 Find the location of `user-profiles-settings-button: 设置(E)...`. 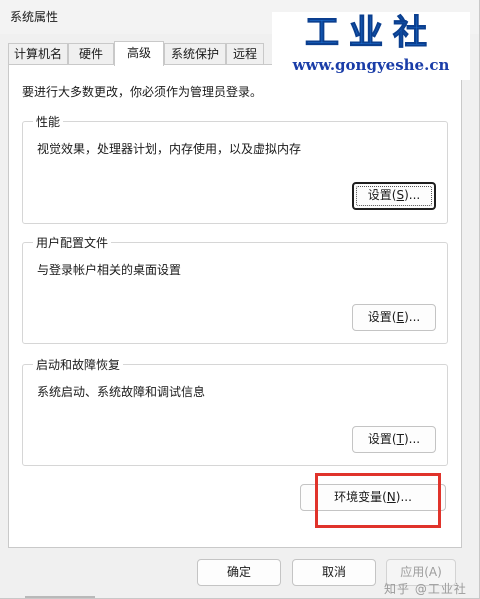

user-profiles-settings-button: 设置(E)... is located at coordinates (394, 317).